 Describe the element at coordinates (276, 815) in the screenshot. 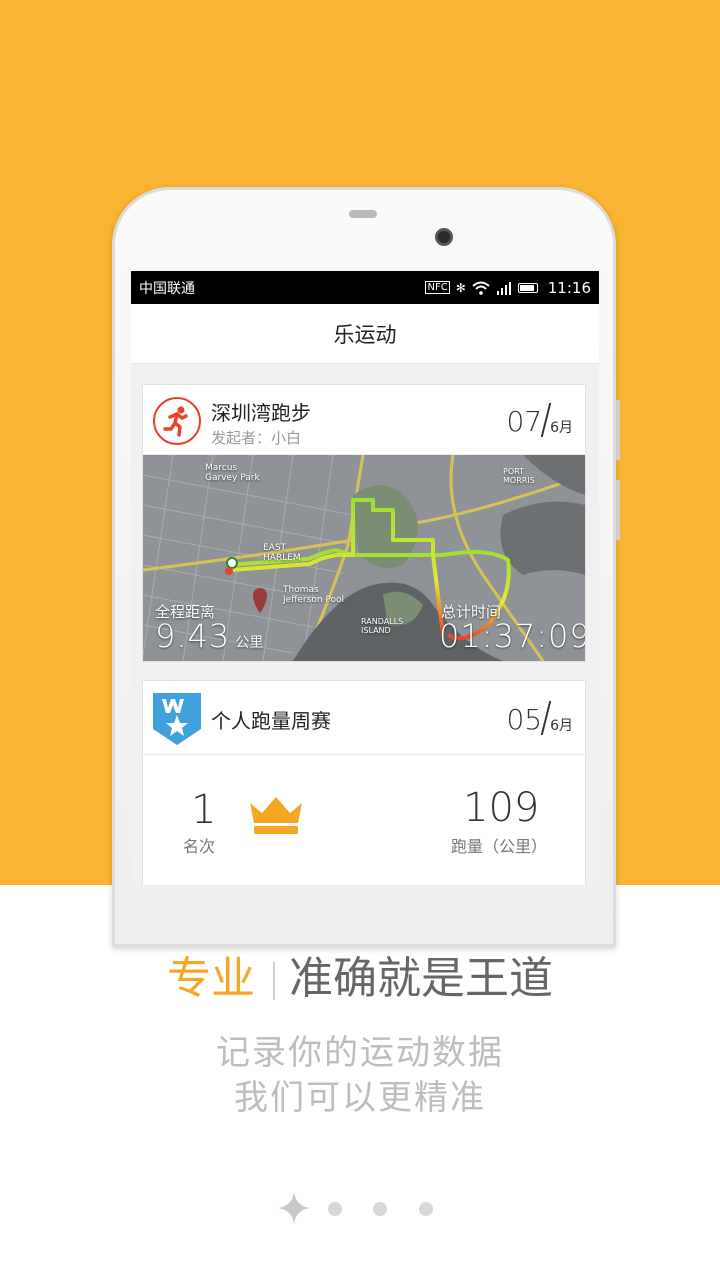

I see `crown-icon` at that location.